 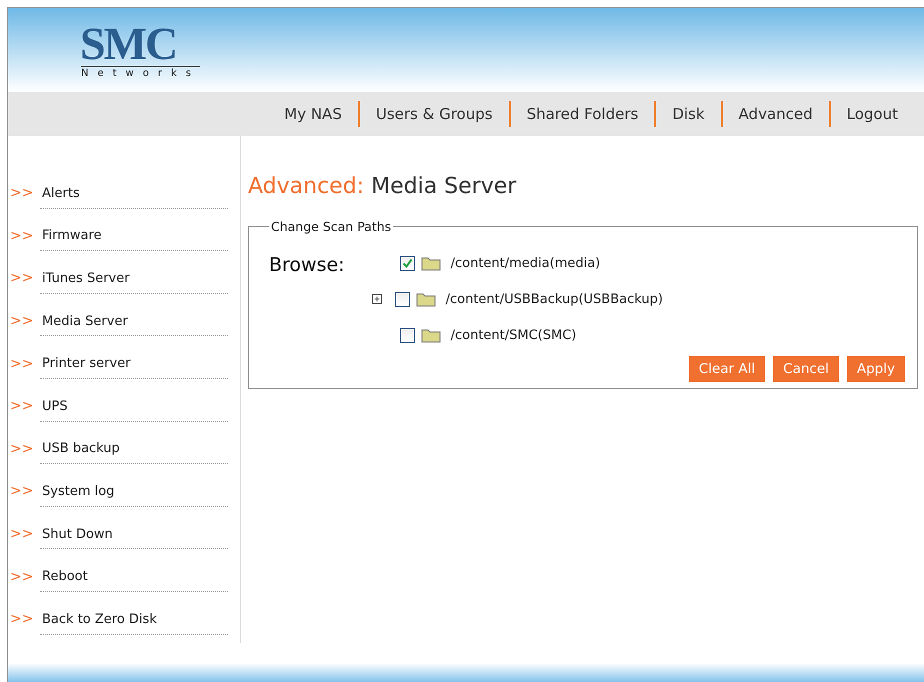 What do you see at coordinates (72, 236) in the screenshot?
I see `sidebar-link: Firmware` at bounding box center [72, 236].